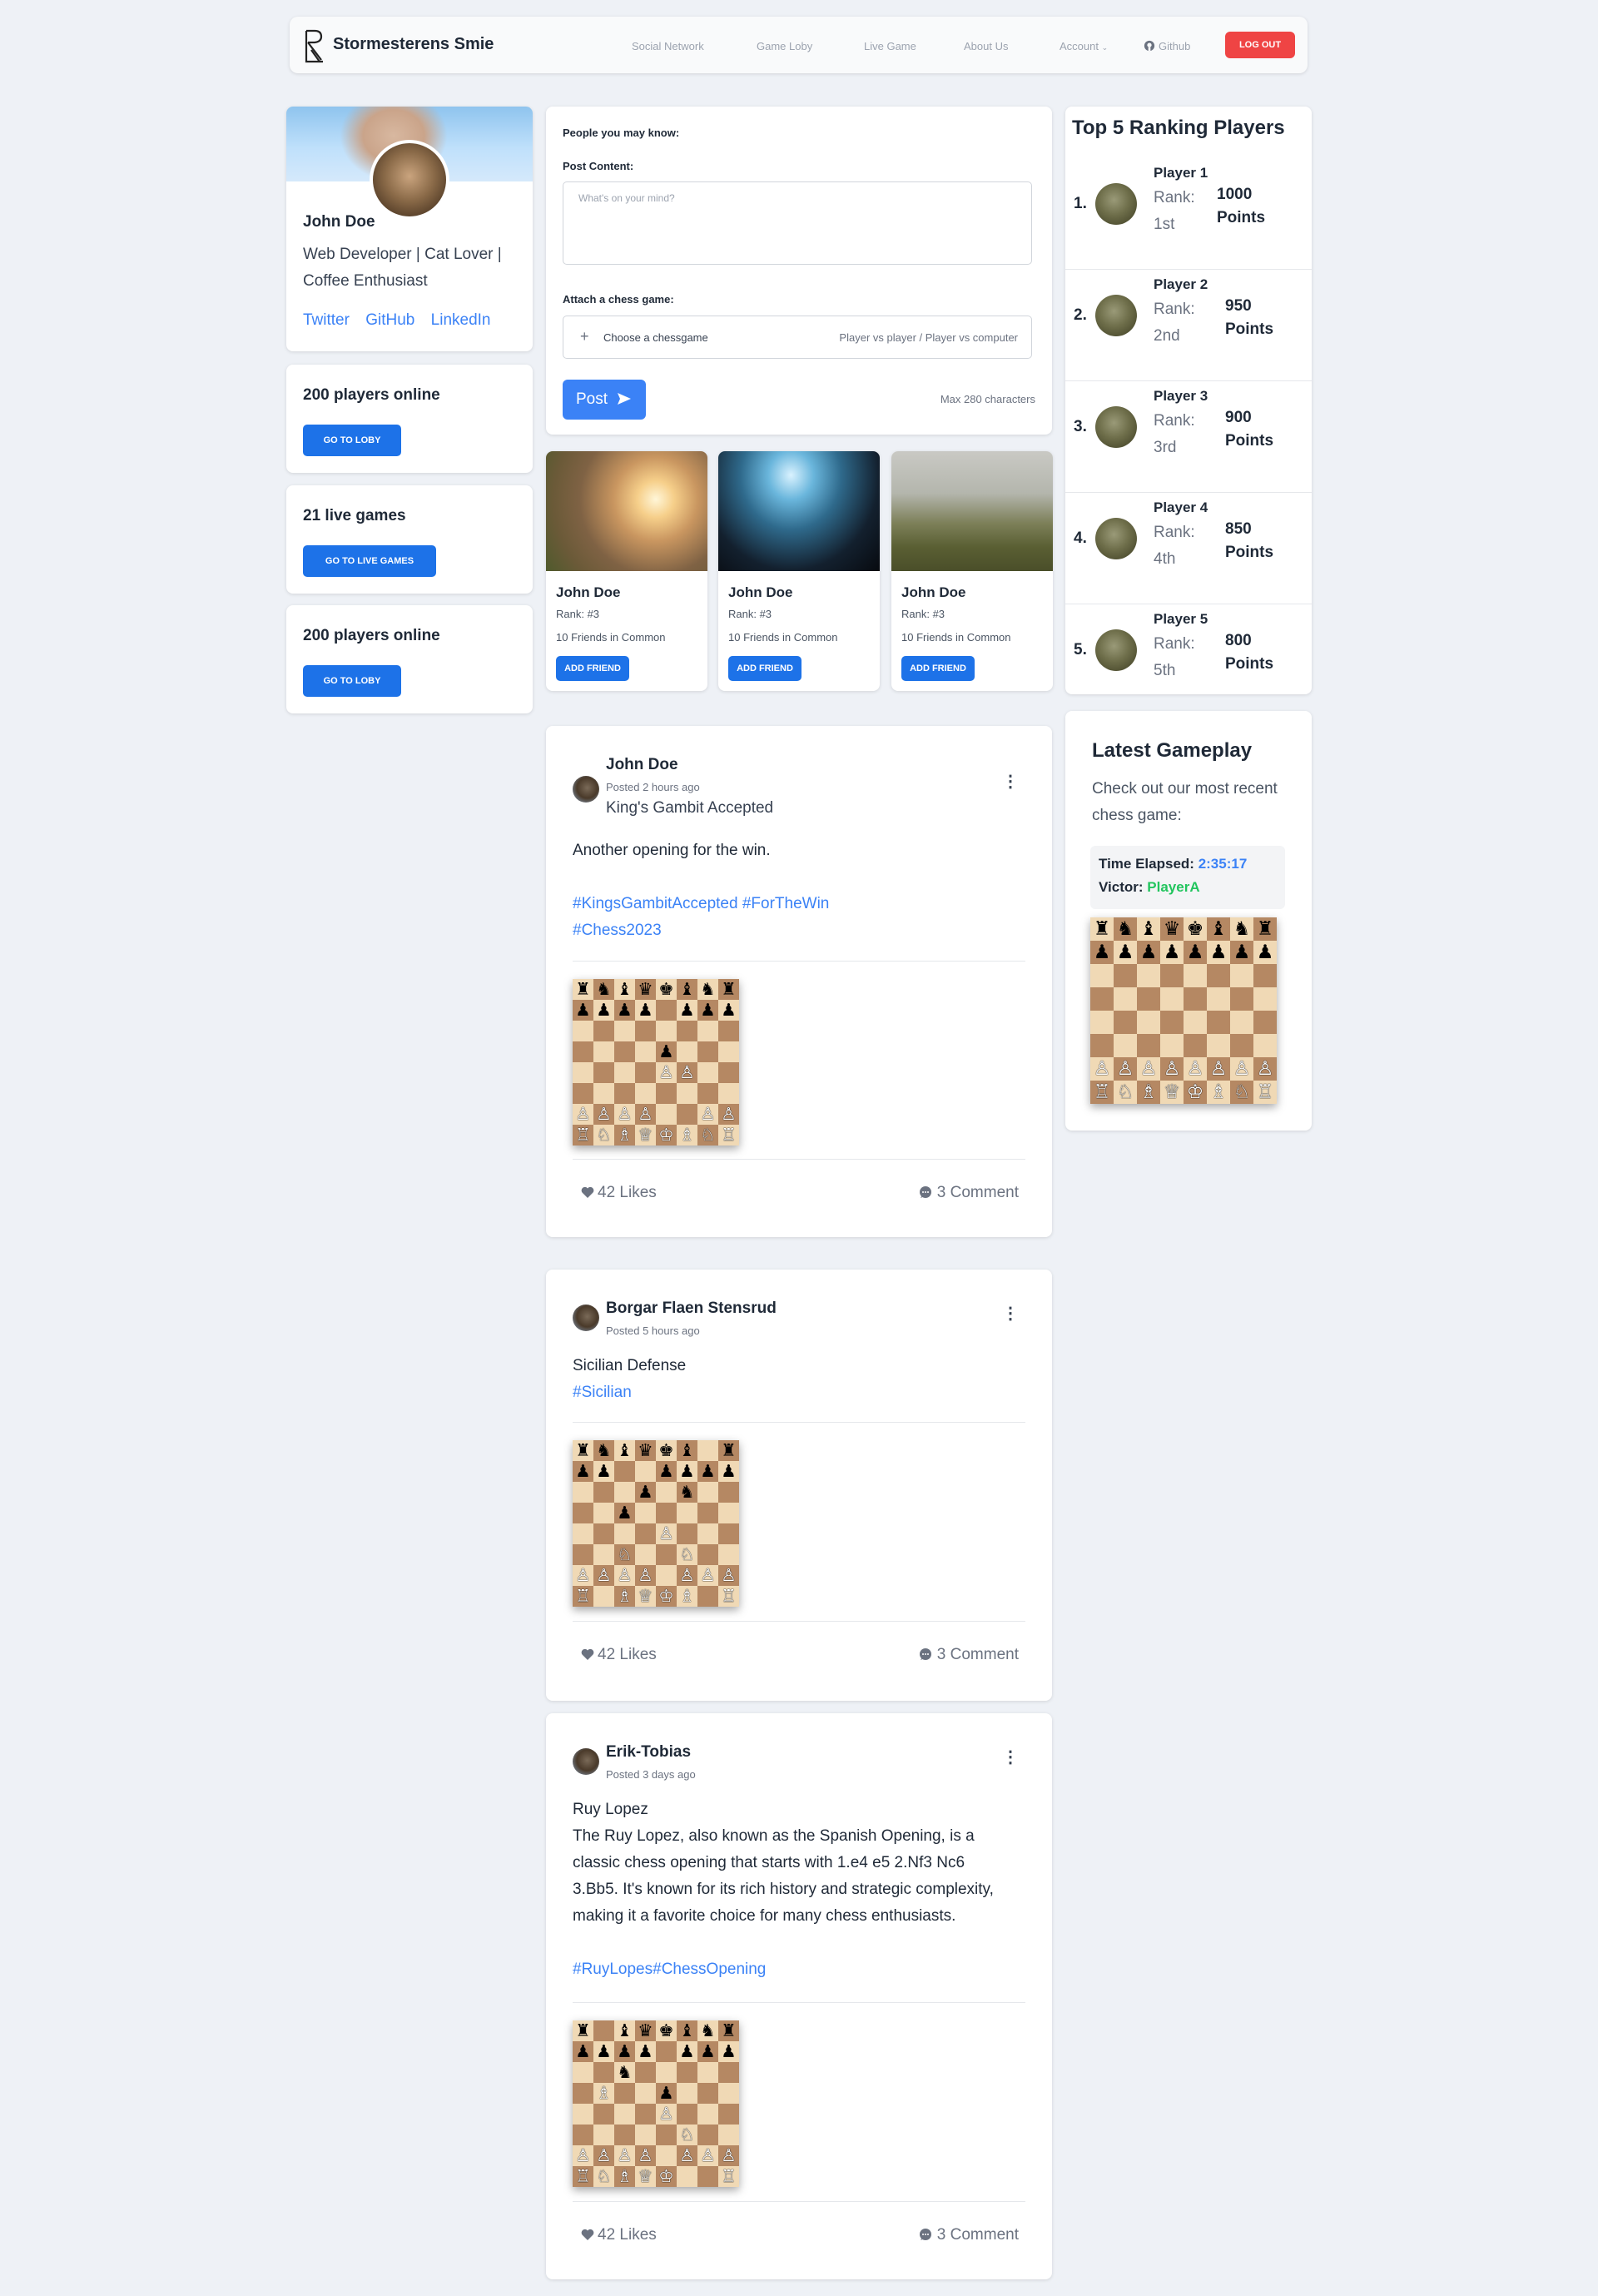 This screenshot has width=1598, height=2296. What do you see at coordinates (668, 46) in the screenshot?
I see `nav-social-network: Social Network` at bounding box center [668, 46].